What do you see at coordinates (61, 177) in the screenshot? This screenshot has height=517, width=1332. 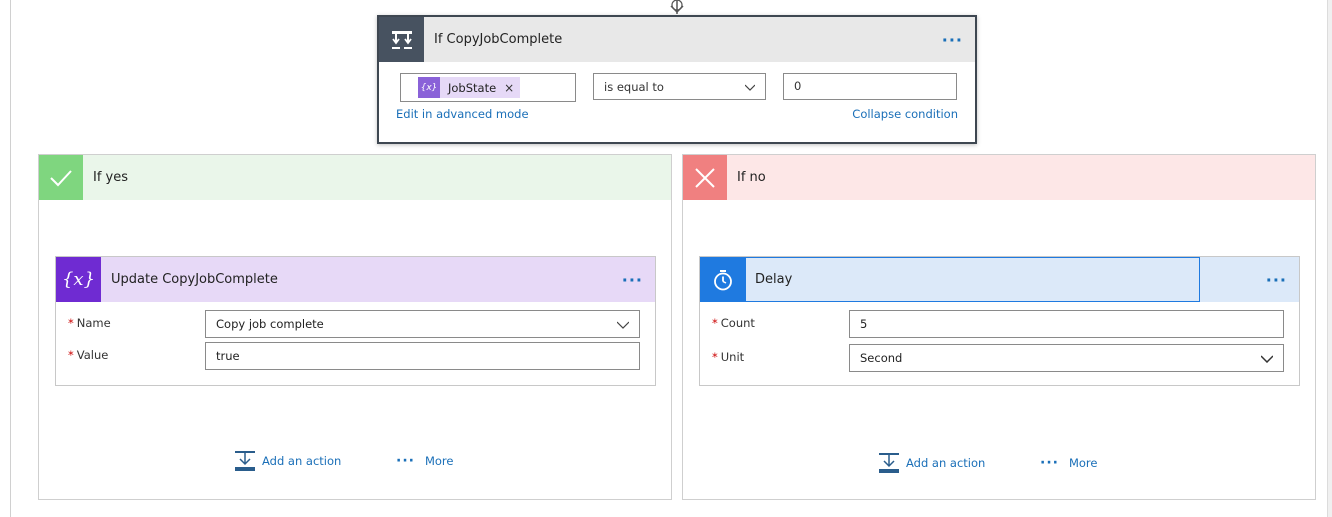 I see `checkmark-icon` at bounding box center [61, 177].